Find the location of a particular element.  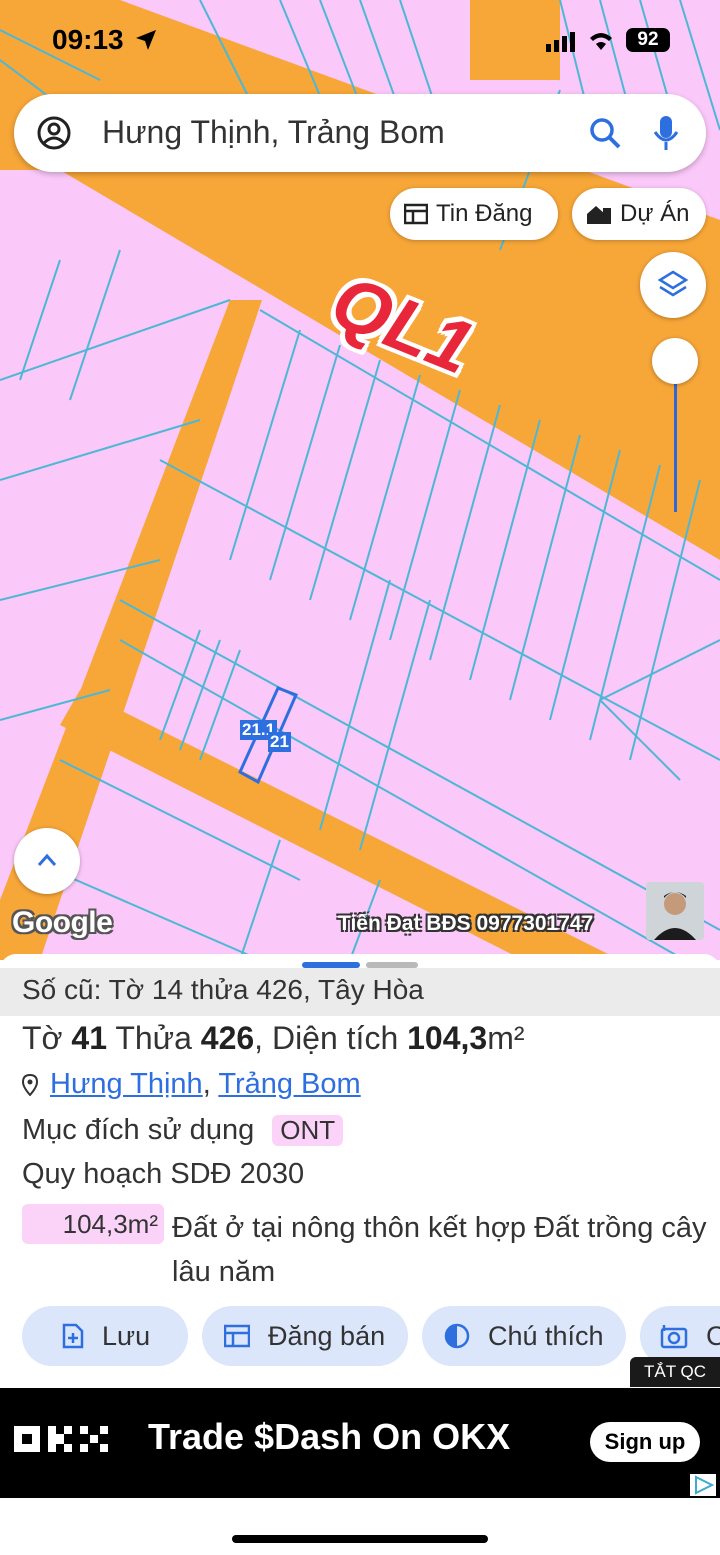

save-button: Lưu is located at coordinates (105, 1336).